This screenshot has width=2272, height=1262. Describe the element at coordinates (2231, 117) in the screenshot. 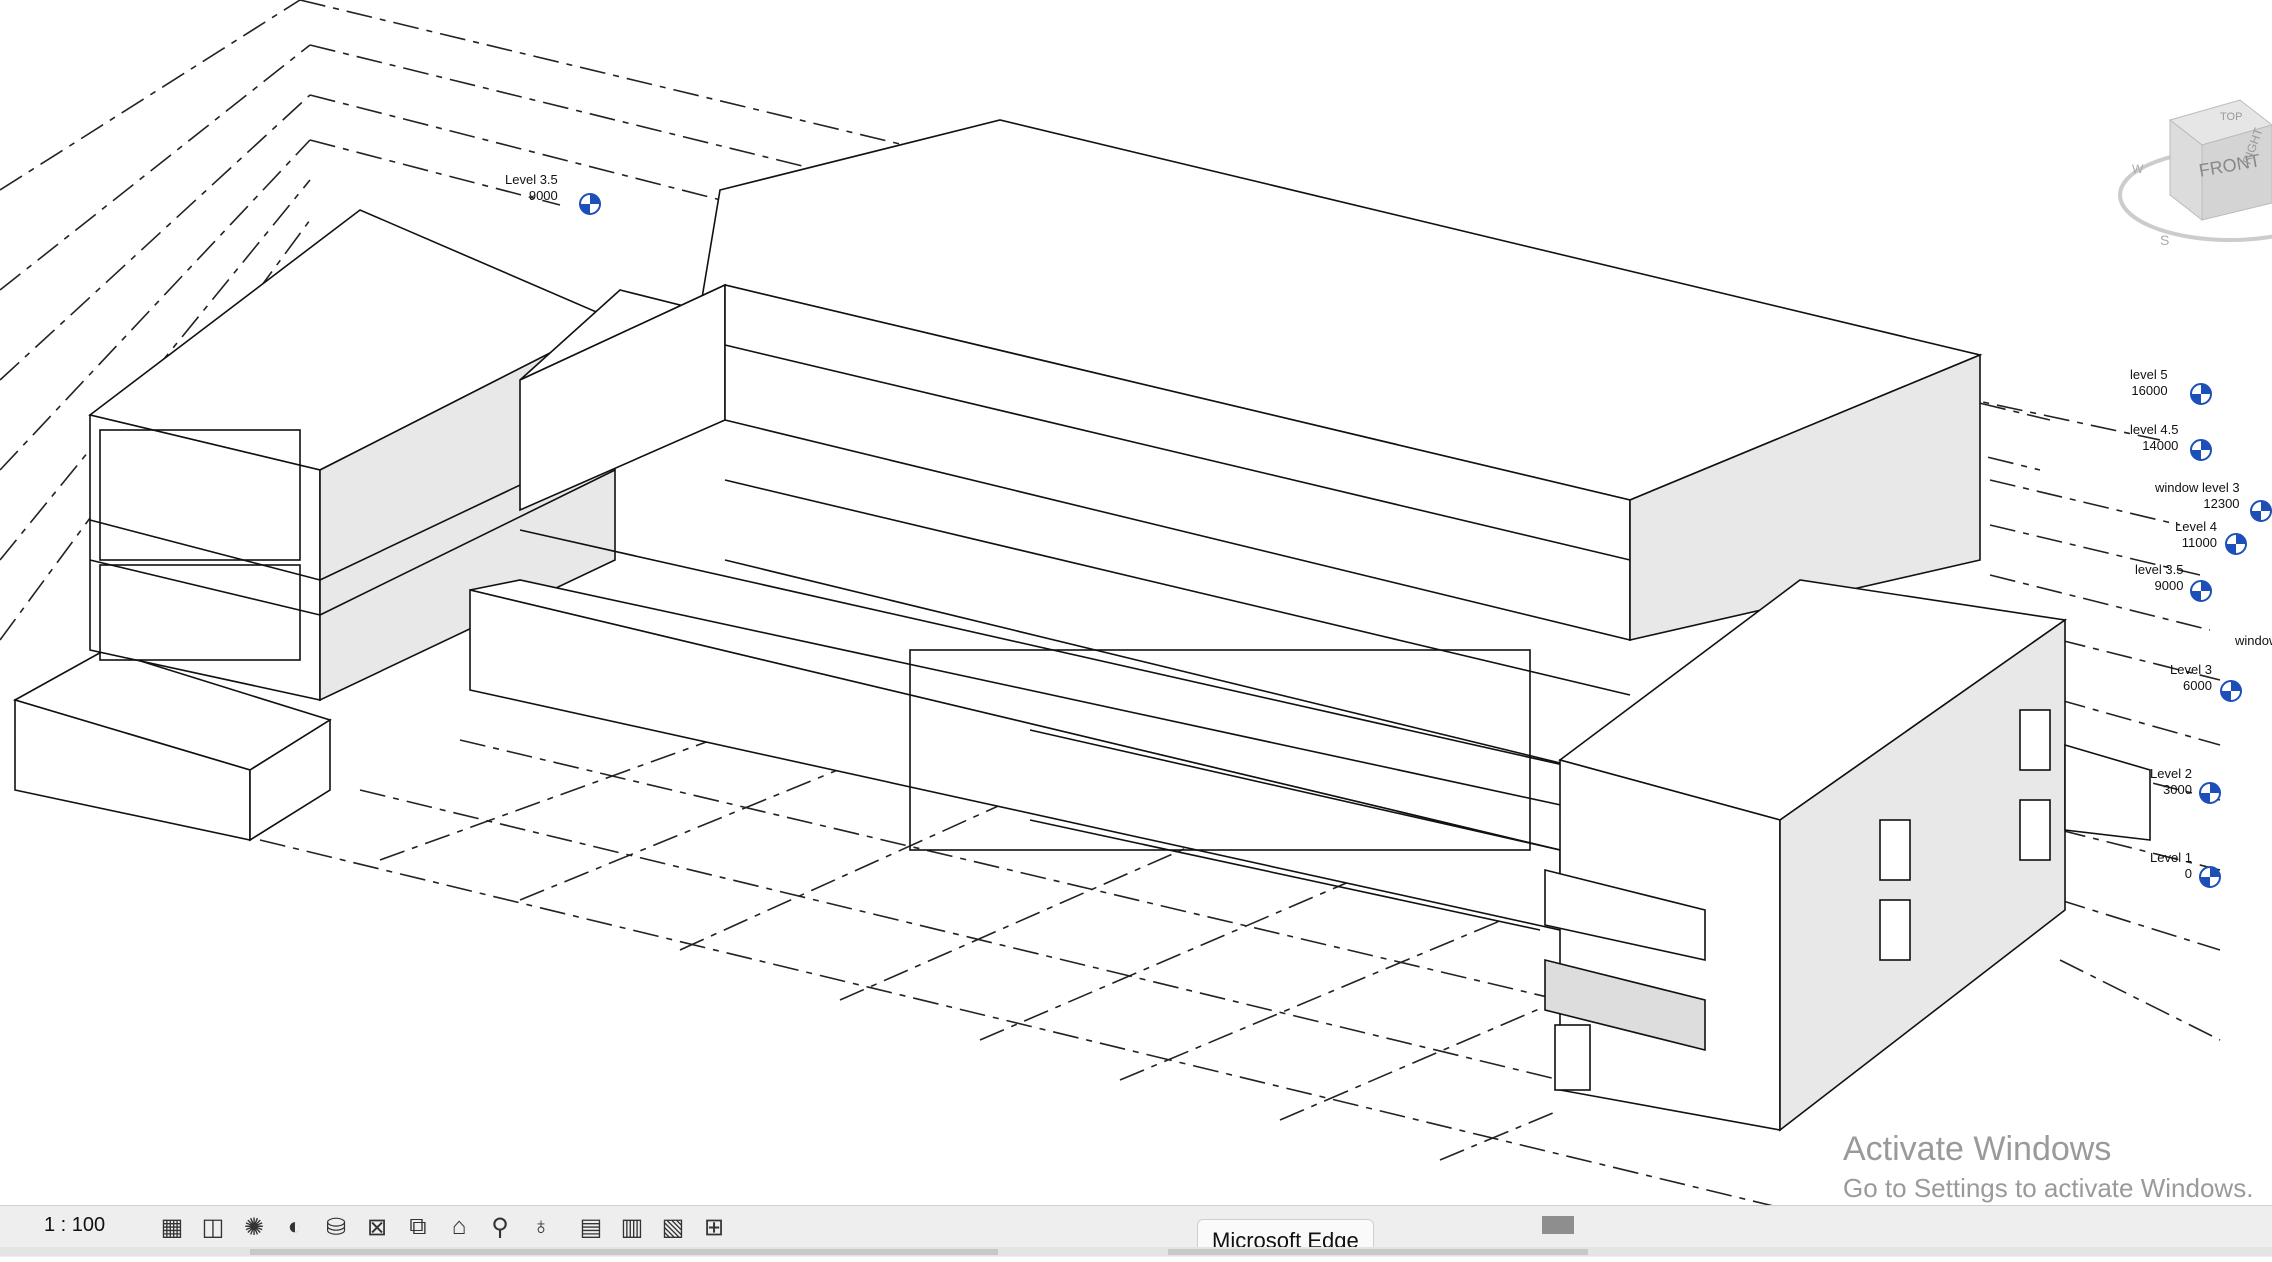

I see `viewcube-top-label: TOP` at that location.